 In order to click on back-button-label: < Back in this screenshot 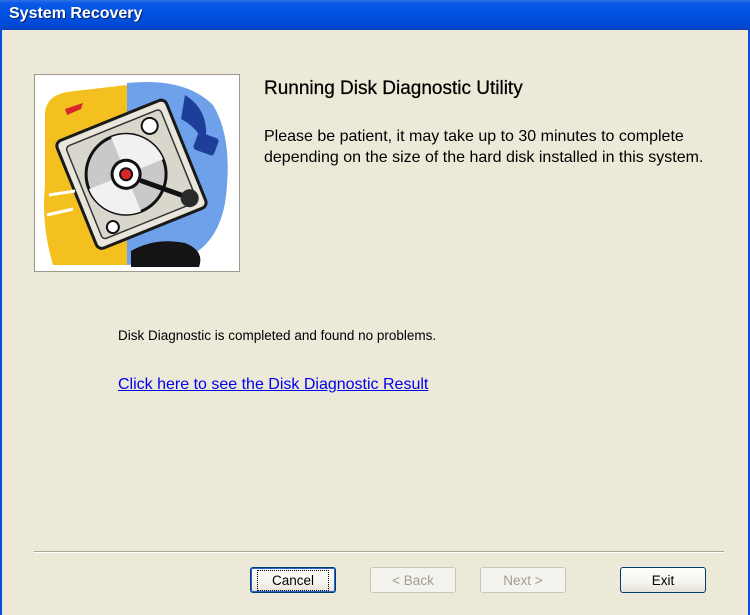, I will do `click(413, 580)`.